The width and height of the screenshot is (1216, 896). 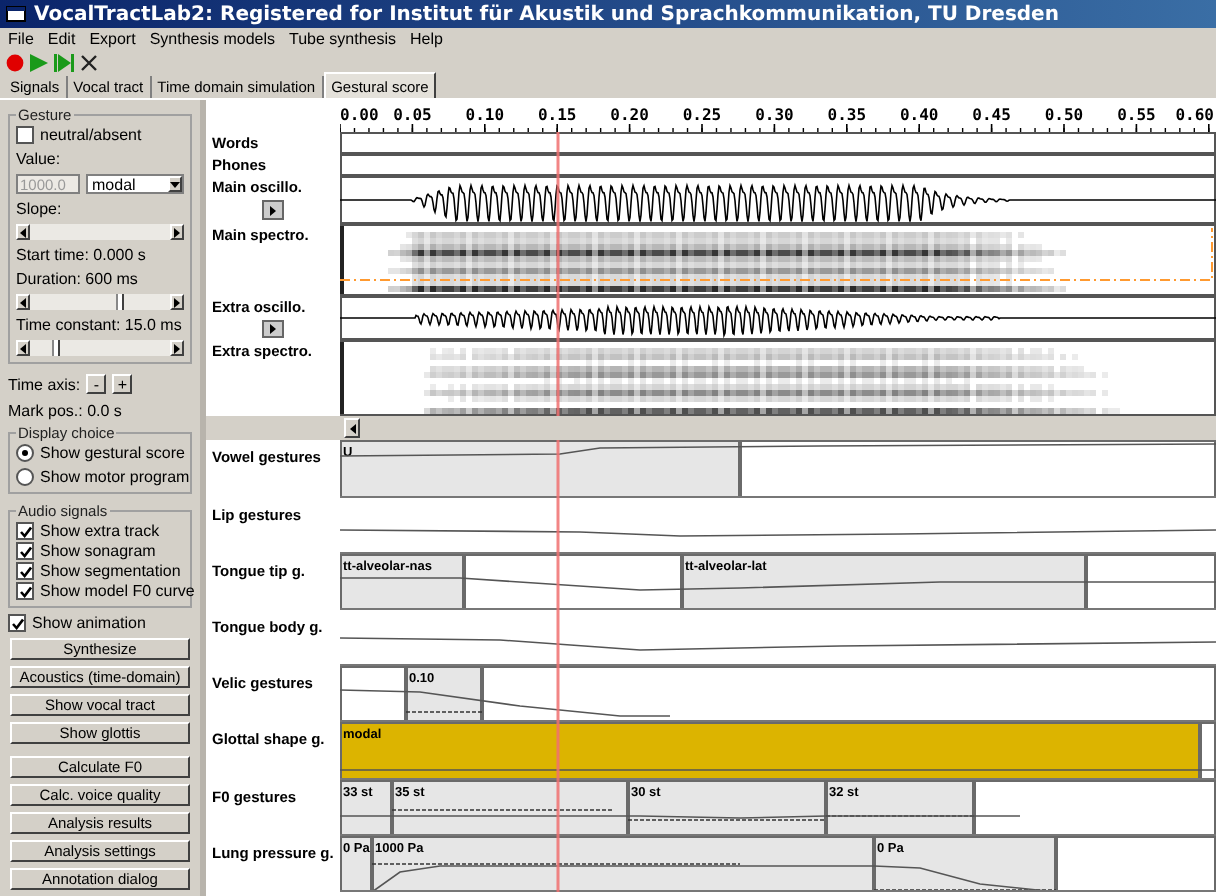 What do you see at coordinates (89, 63) in the screenshot?
I see `close-icon` at bounding box center [89, 63].